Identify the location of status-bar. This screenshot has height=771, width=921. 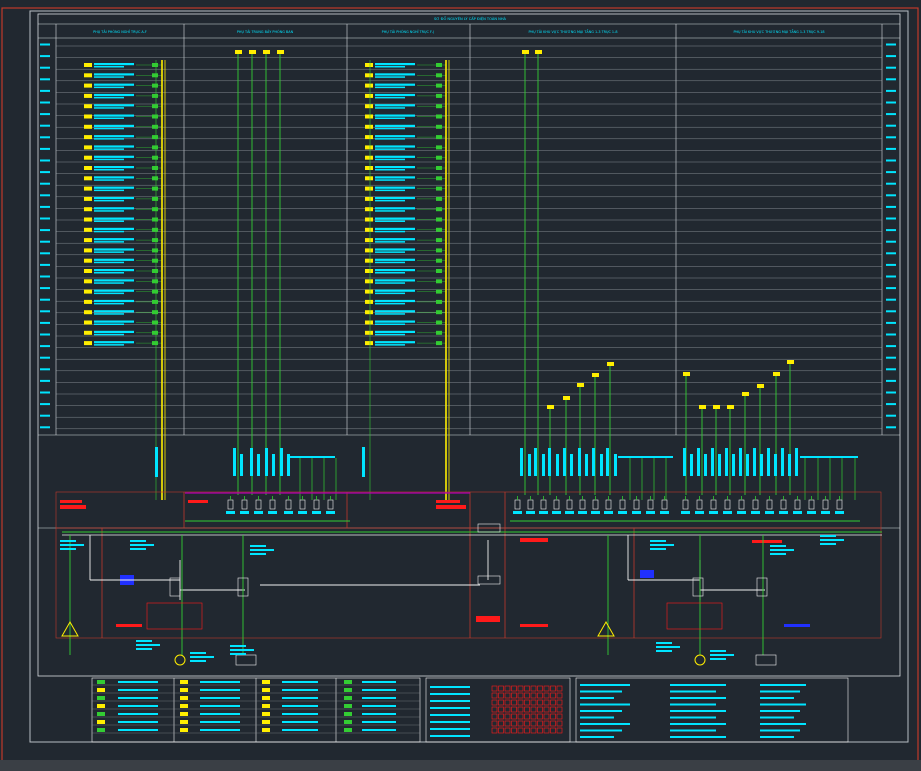
(460, 765).